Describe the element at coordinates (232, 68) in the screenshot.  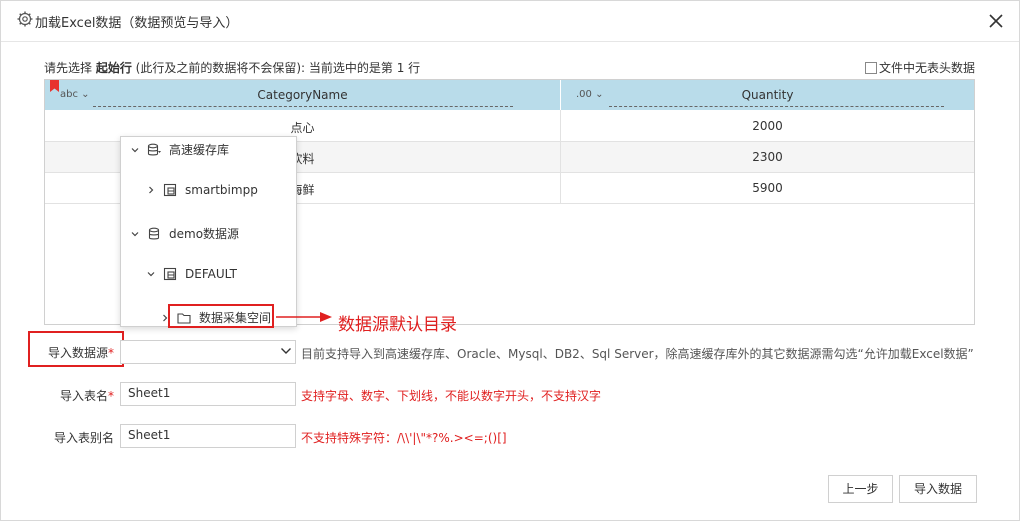
I see `start-row-hint: 请先选择 起始行 (此行及之前的数据将不会保留): 当前选中的是第 1 行` at that location.